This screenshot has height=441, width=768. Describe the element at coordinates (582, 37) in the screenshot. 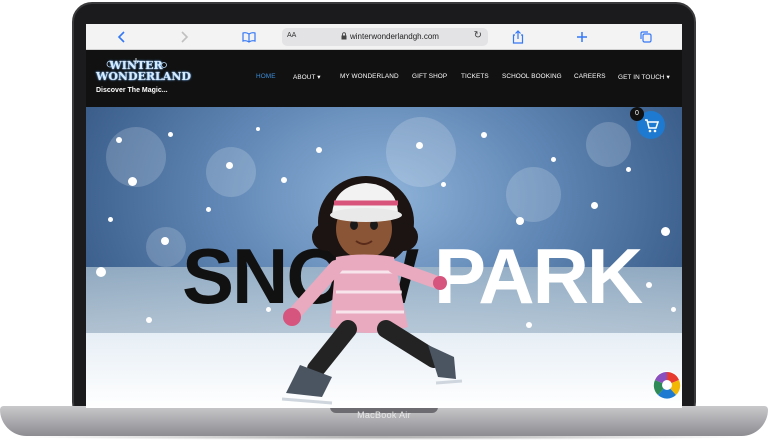

I see `new-tab-icon` at that location.